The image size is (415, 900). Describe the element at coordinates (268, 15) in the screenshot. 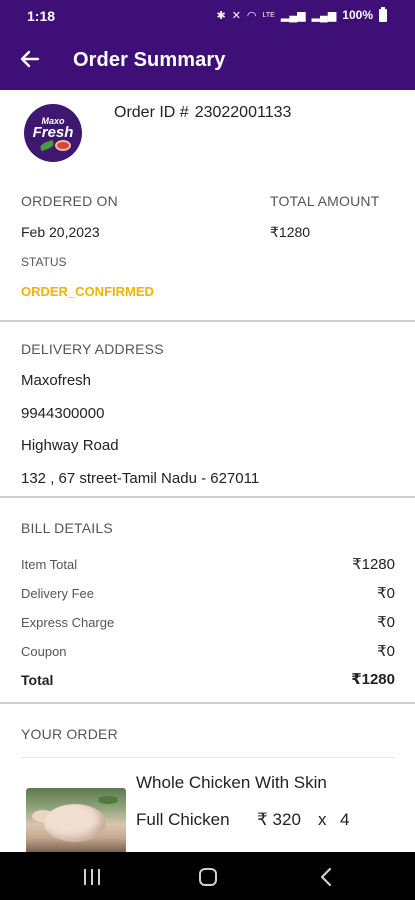

I see `volte-icon: LTE` at that location.